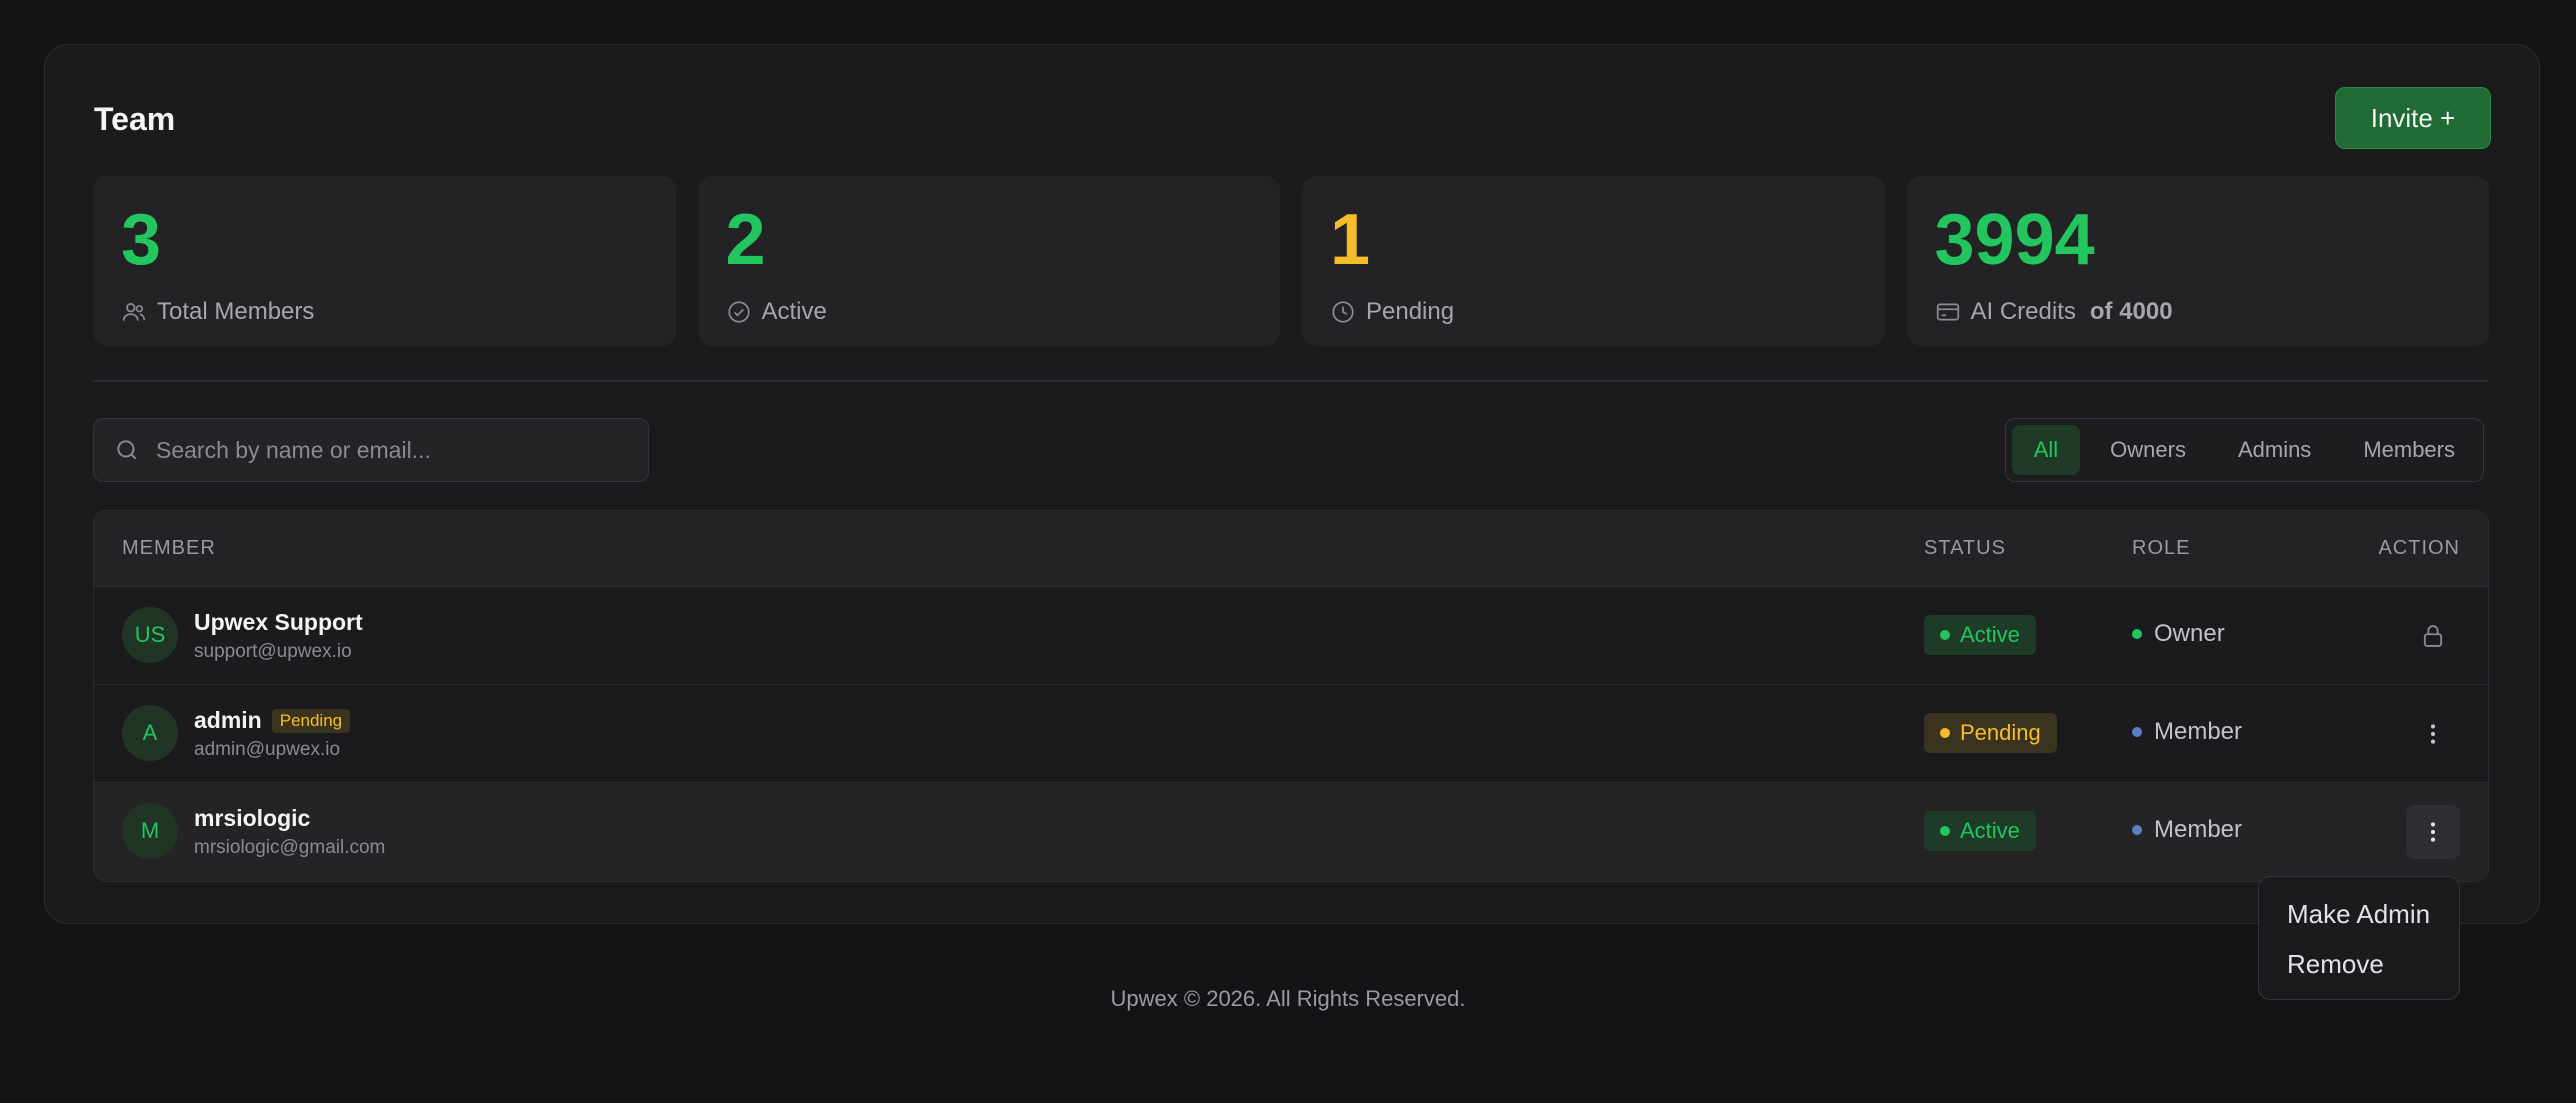  I want to click on pending-tag: Pending, so click(311, 720).